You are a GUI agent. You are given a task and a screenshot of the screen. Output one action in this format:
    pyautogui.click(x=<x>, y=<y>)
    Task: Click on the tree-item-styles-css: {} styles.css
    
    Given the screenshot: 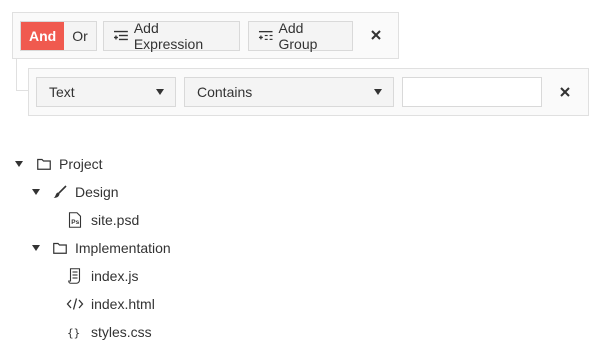 What is the action you would take?
    pyautogui.click(x=109, y=332)
    